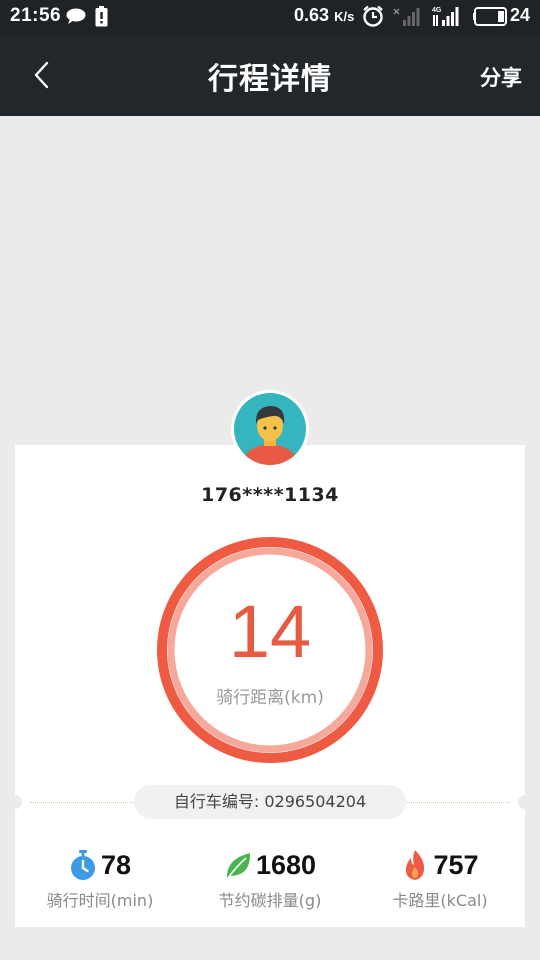 This screenshot has height=960, width=540. I want to click on battery-level: 24, so click(520, 15).